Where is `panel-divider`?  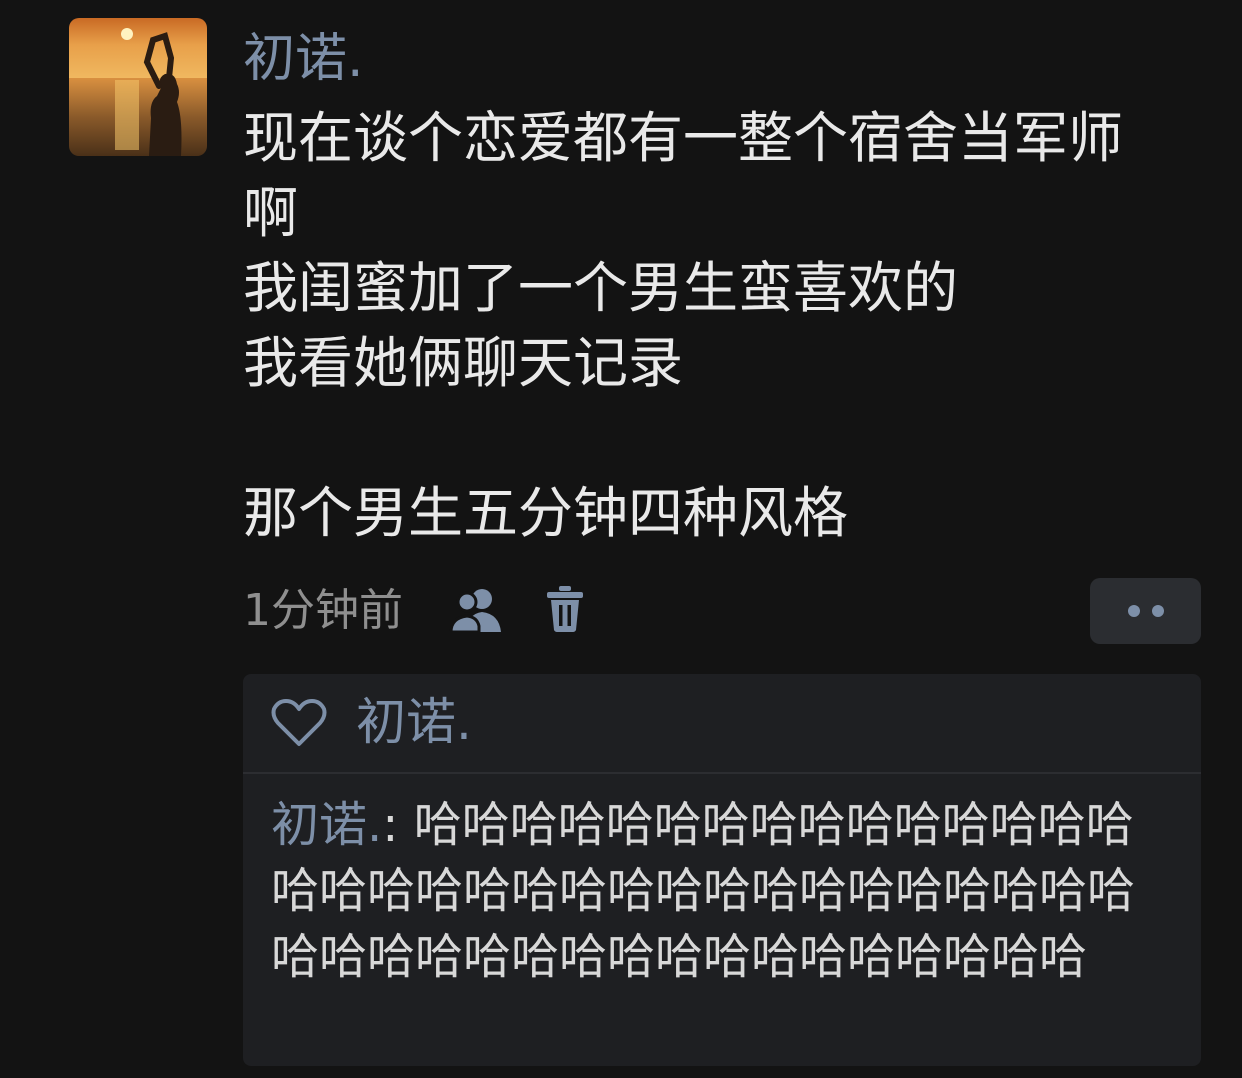
panel-divider is located at coordinates (722, 773).